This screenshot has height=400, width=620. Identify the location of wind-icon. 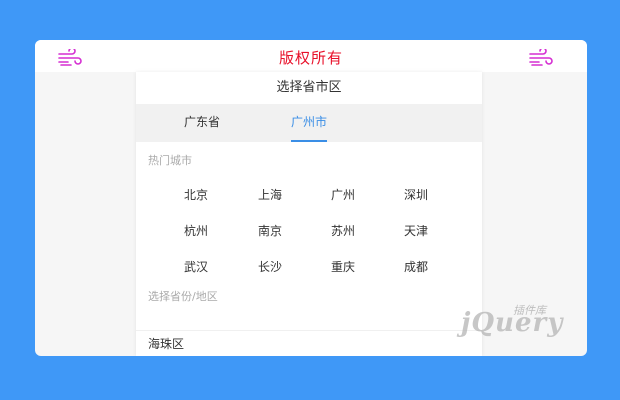
(541, 57).